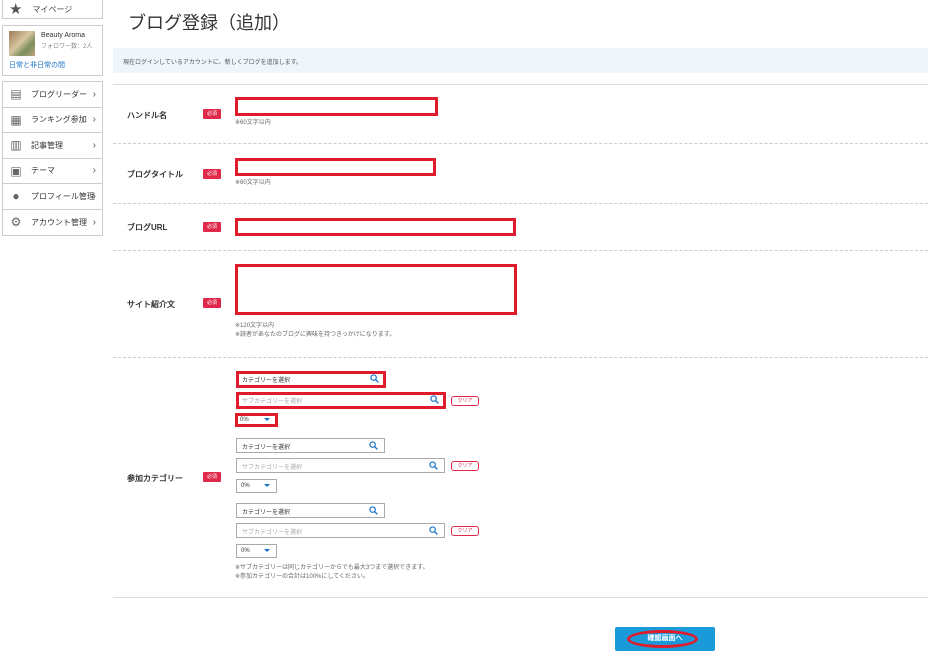 The image size is (928, 656). I want to click on sidebar-item-label: プロフィール管理, so click(63, 196).